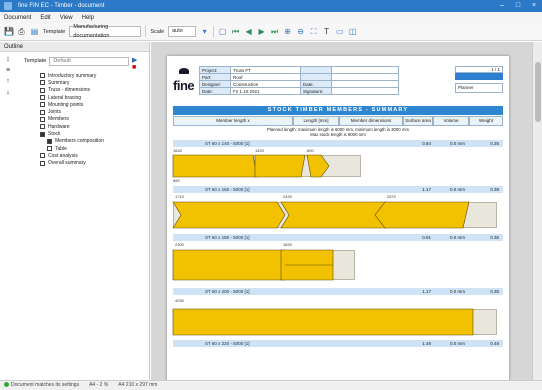 The image size is (542, 390). What do you see at coordinates (91, 31) in the screenshot?
I see `template-select-value: Manufacturing documentation` at bounding box center [91, 31].